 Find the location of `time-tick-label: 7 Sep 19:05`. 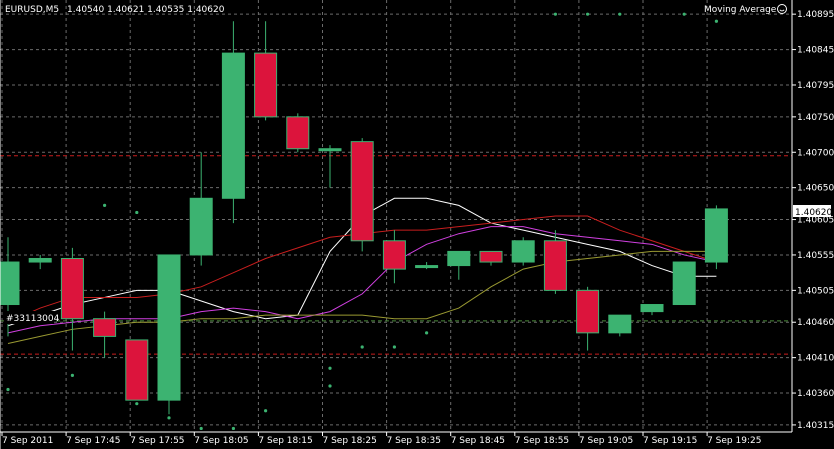

time-tick-label: 7 Sep 19:05 is located at coordinates (606, 441).